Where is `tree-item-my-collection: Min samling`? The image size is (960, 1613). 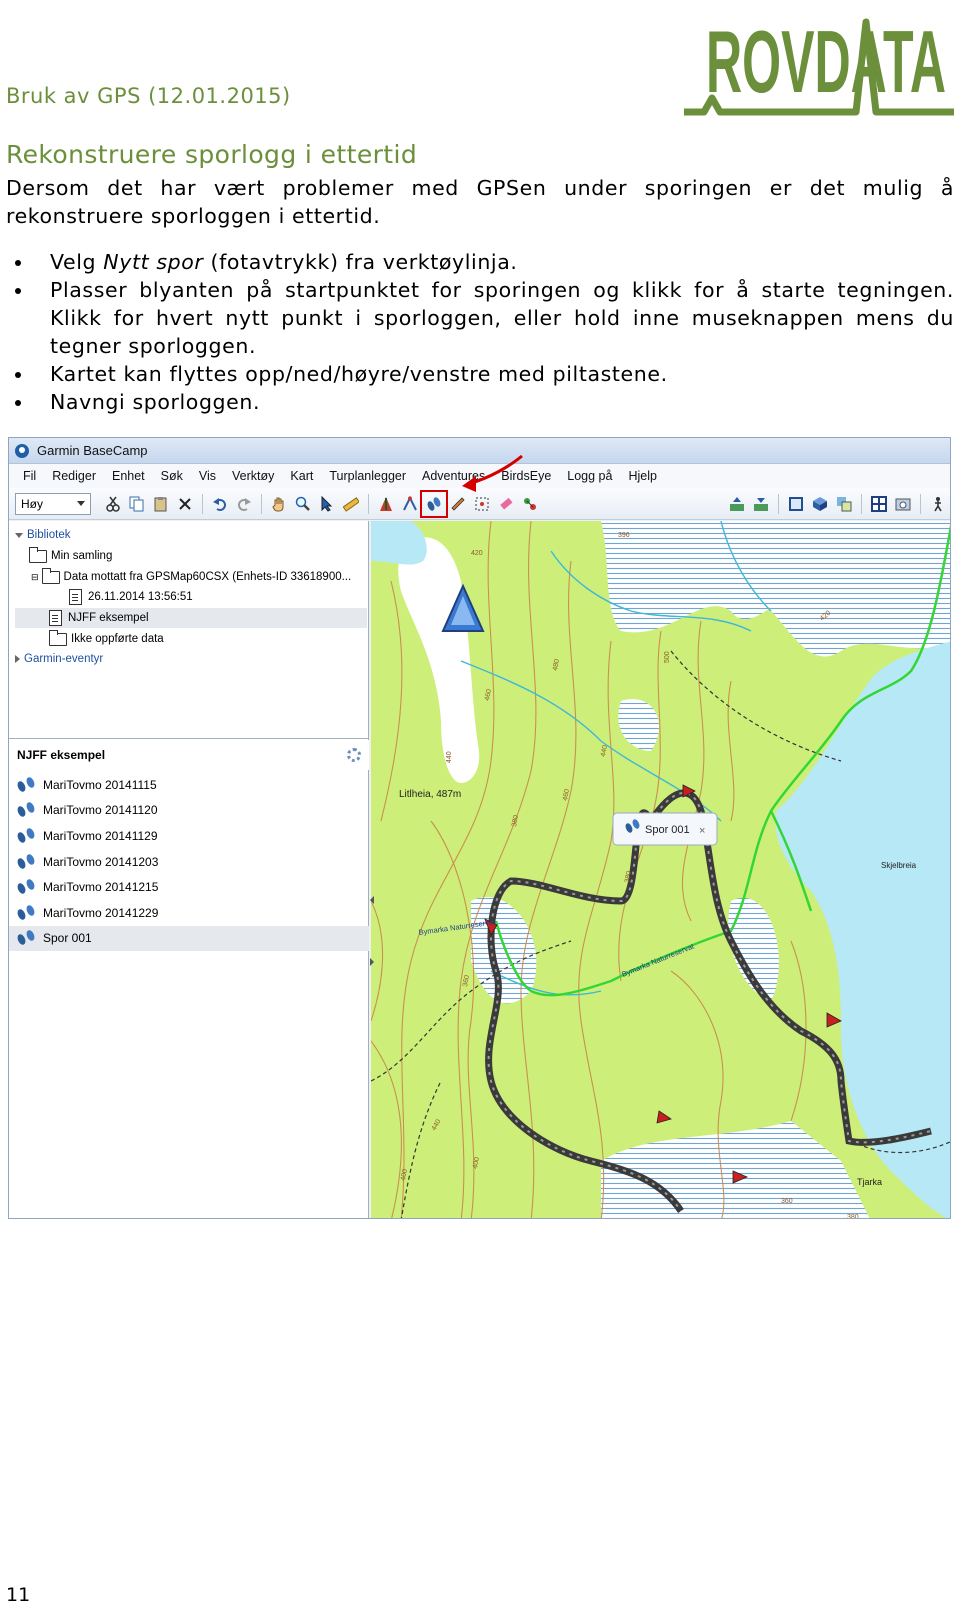
tree-item-my-collection: Min samling is located at coordinates (70, 556).